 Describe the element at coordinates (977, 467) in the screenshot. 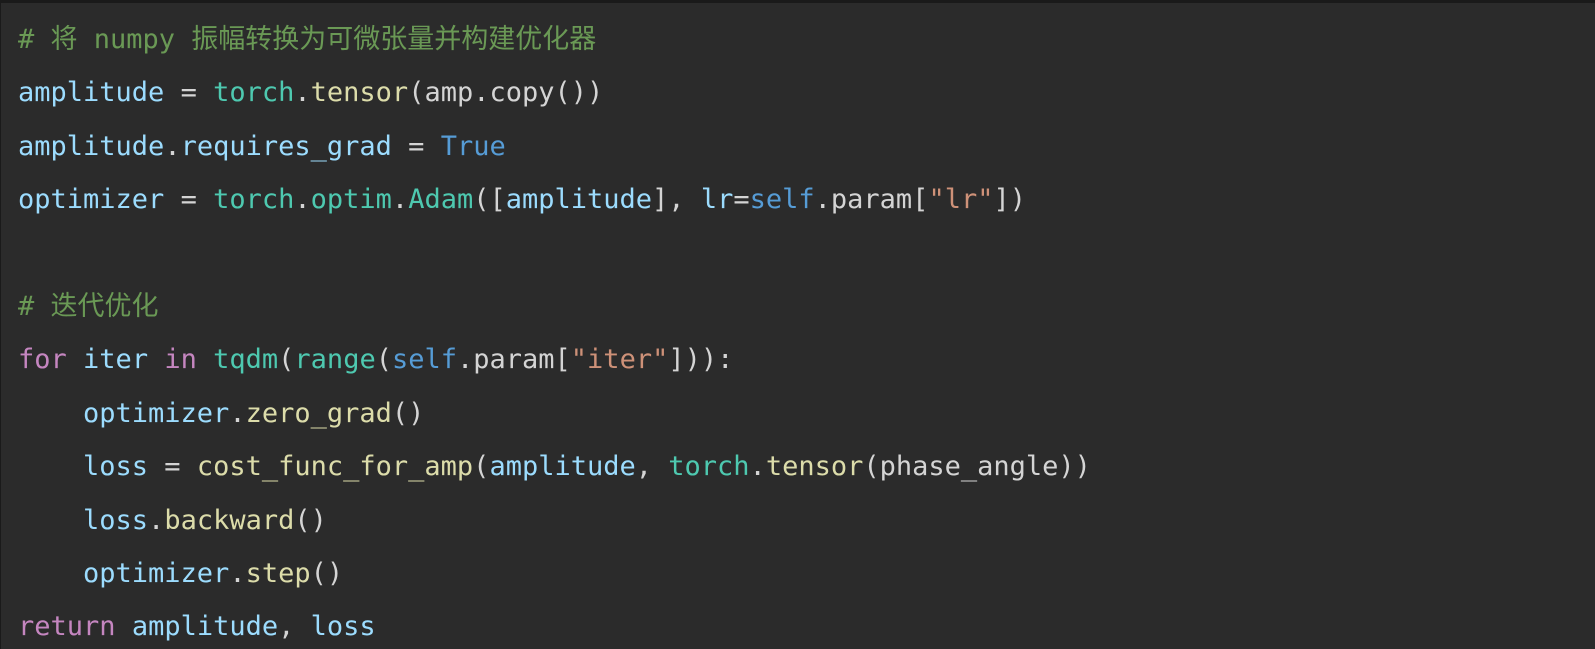

I see `code-token-plain: (phase_angle))` at that location.